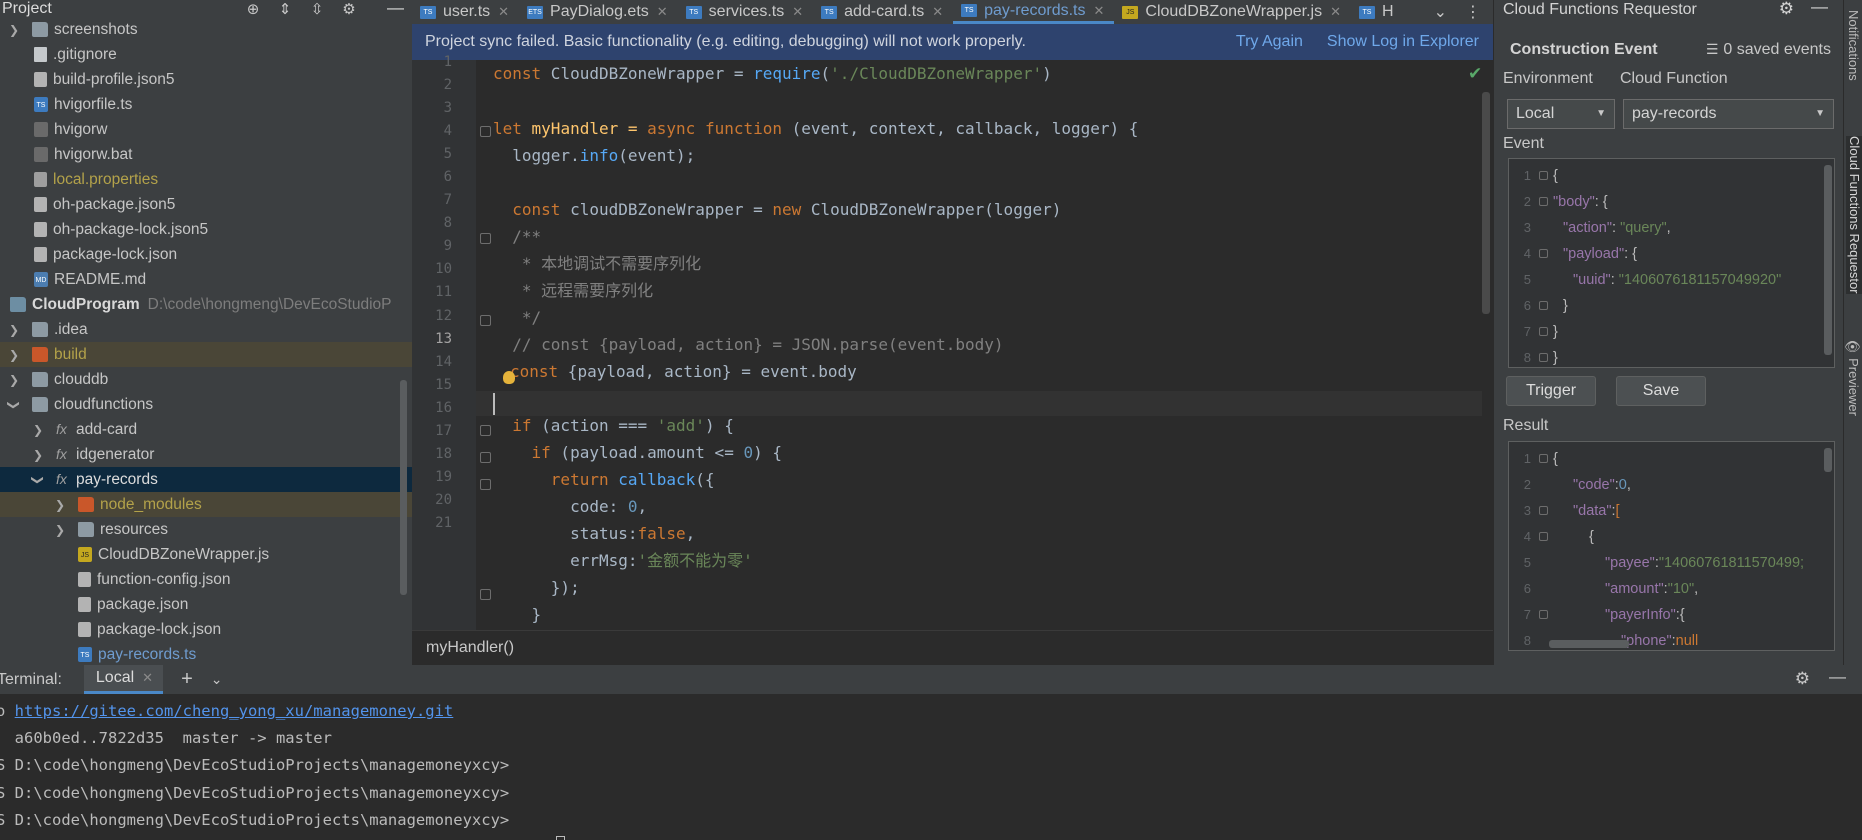 The height and width of the screenshot is (840, 1862). What do you see at coordinates (253, 9) in the screenshot?
I see `locate-icon: ⊕` at bounding box center [253, 9].